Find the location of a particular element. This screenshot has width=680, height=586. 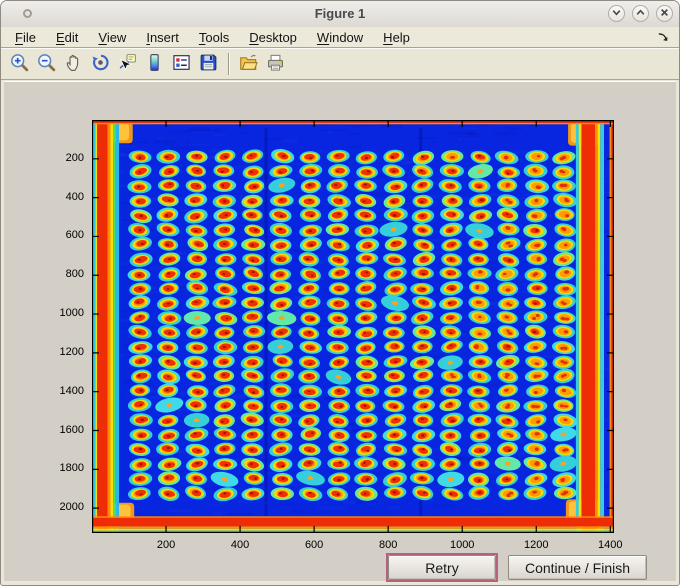

save-figure-icon is located at coordinates (208, 64).